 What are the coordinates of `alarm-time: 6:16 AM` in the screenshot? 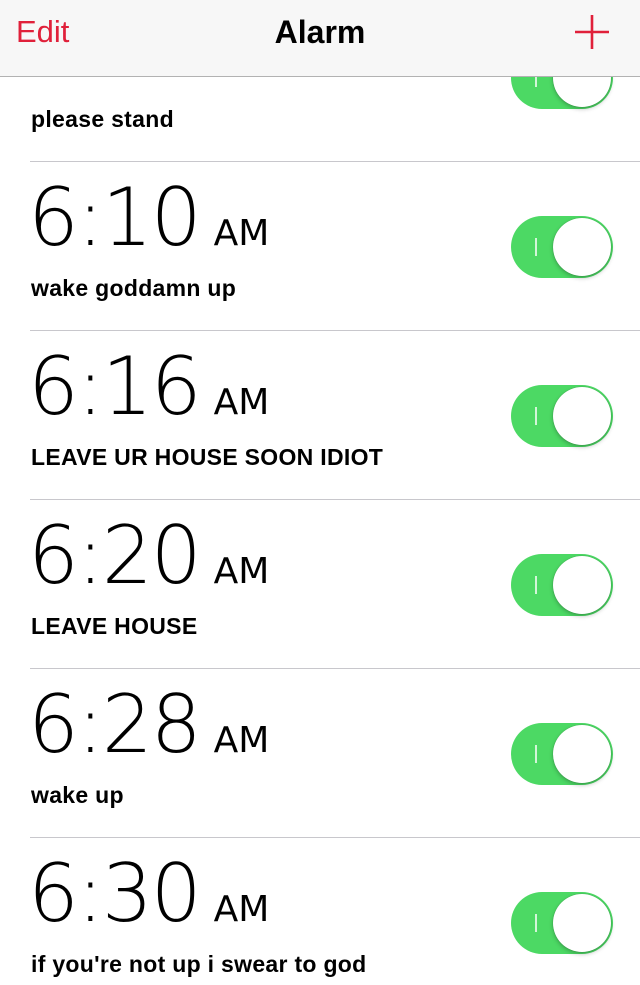 It's located at (148, 387).